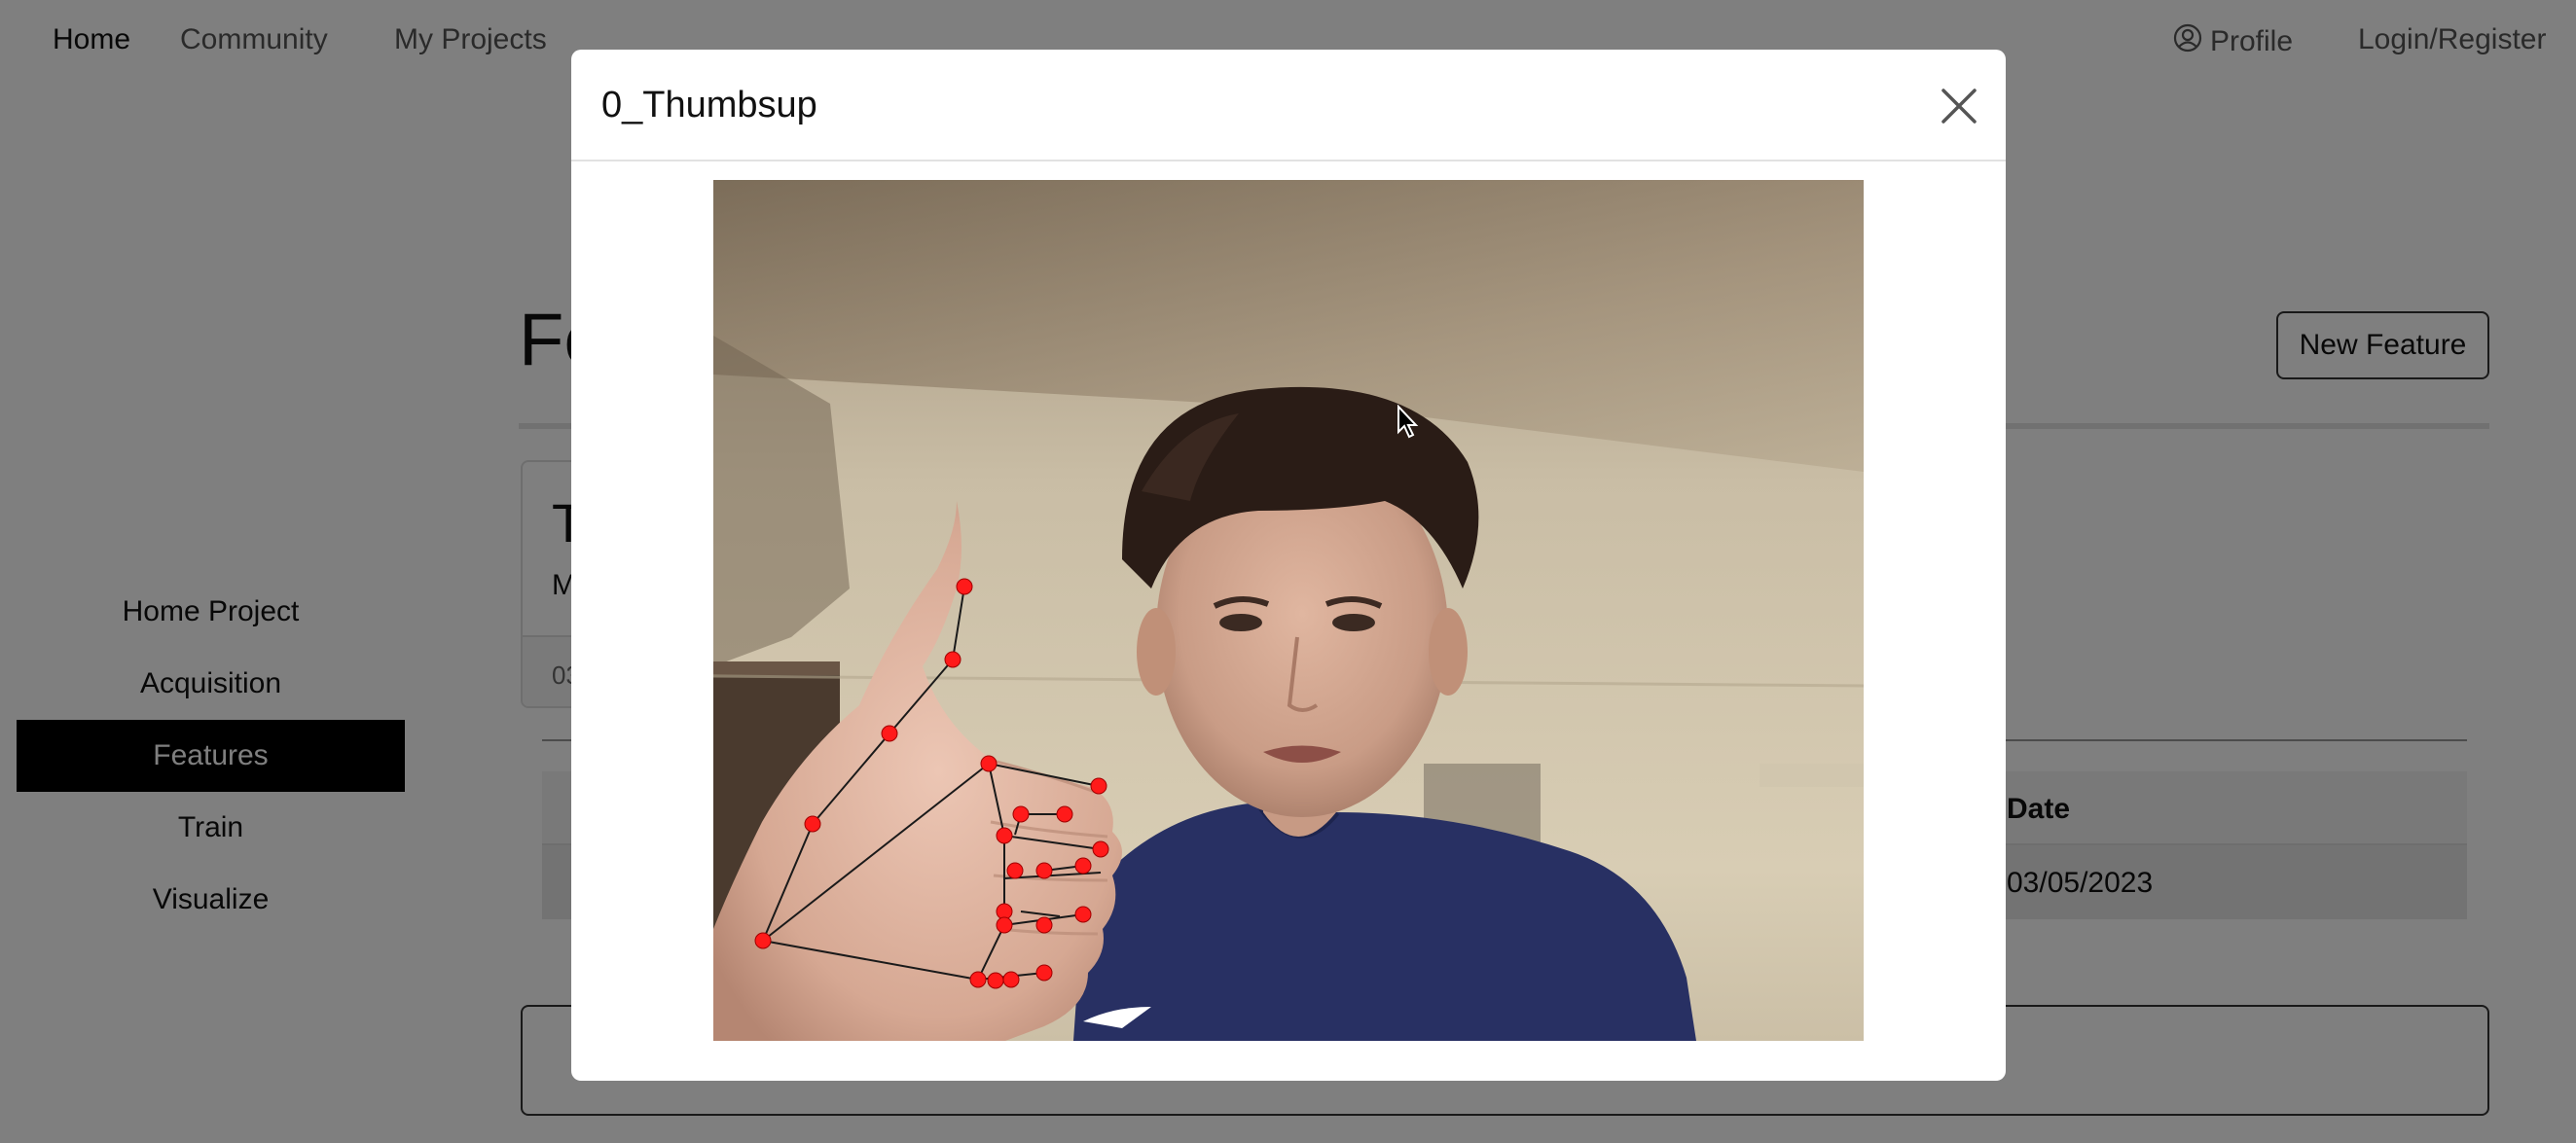 The image size is (2576, 1143). Describe the element at coordinates (1959, 106) in the screenshot. I see `close-button` at that location.